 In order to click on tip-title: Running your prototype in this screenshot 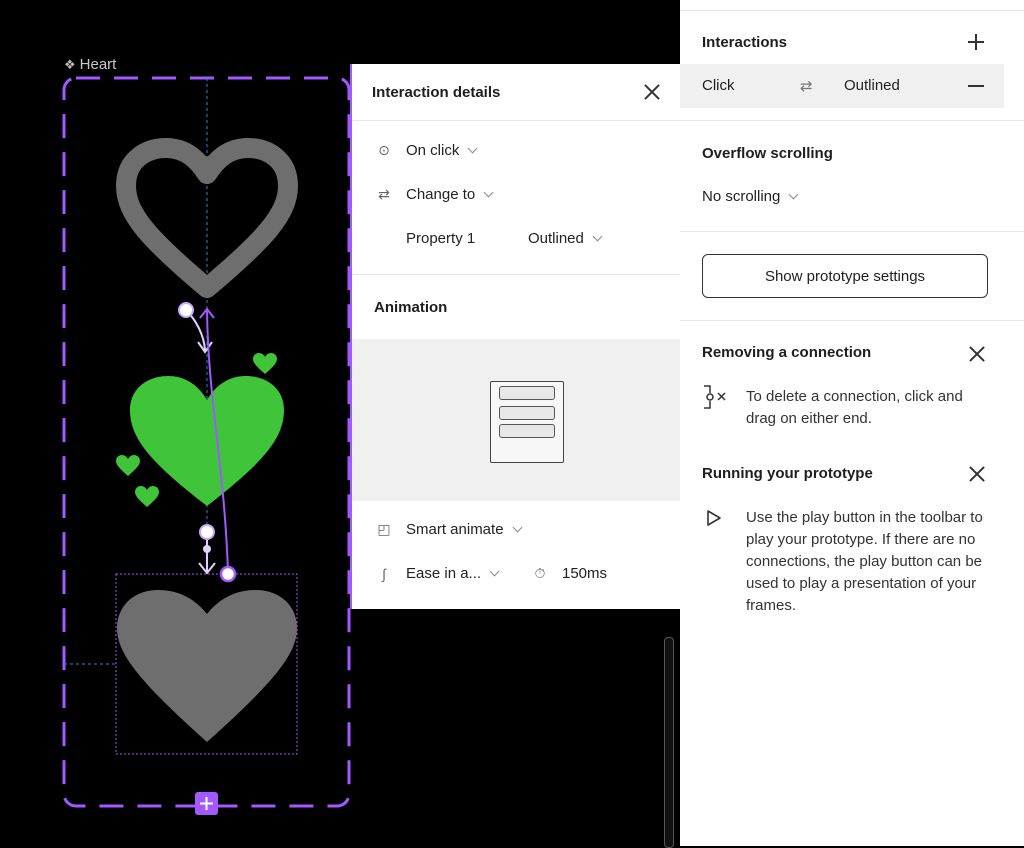, I will do `click(787, 473)`.